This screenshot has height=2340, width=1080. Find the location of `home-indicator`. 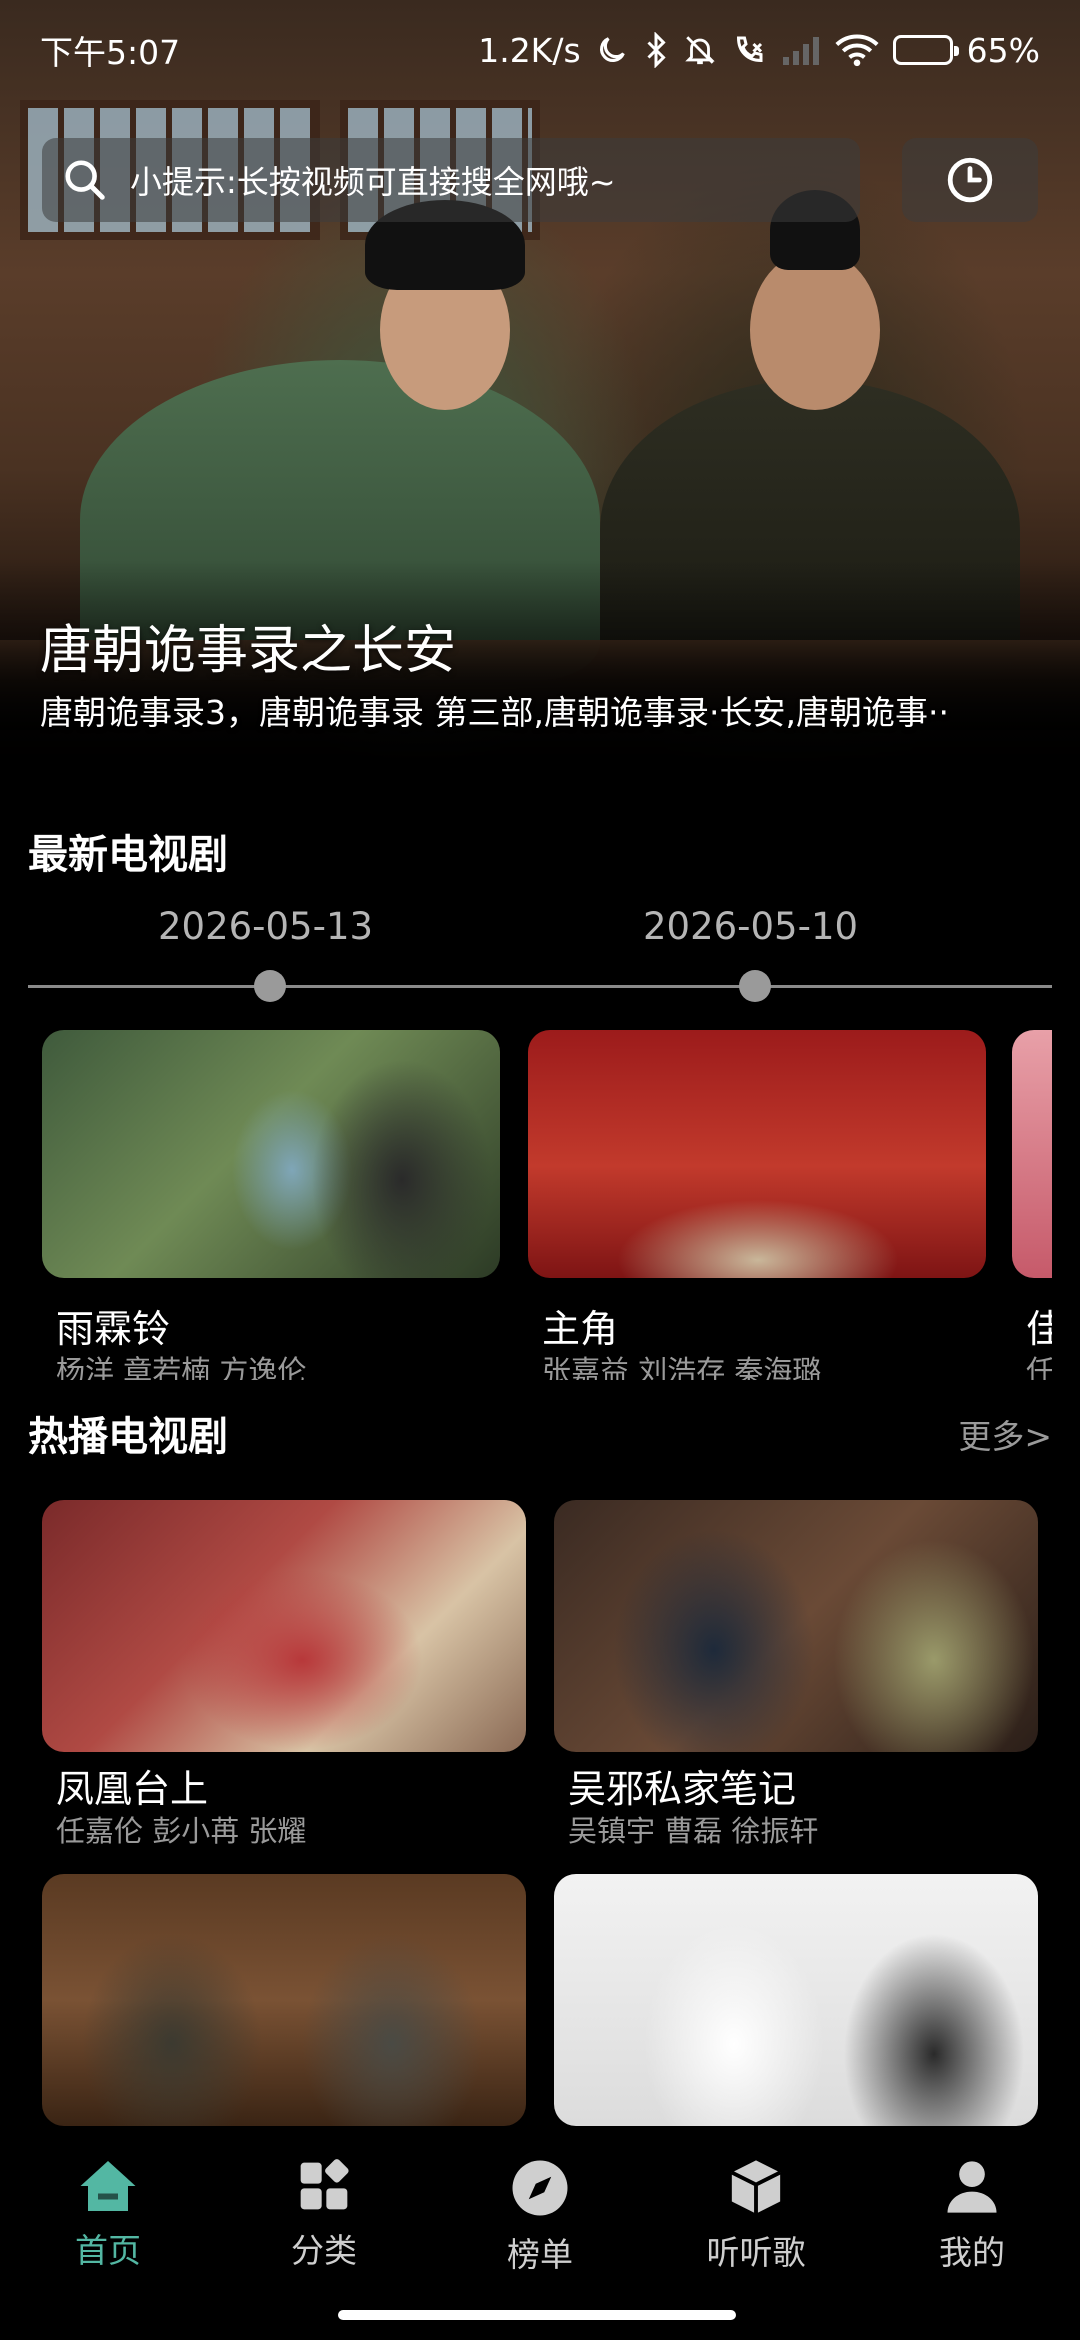

home-indicator is located at coordinates (537, 2315).